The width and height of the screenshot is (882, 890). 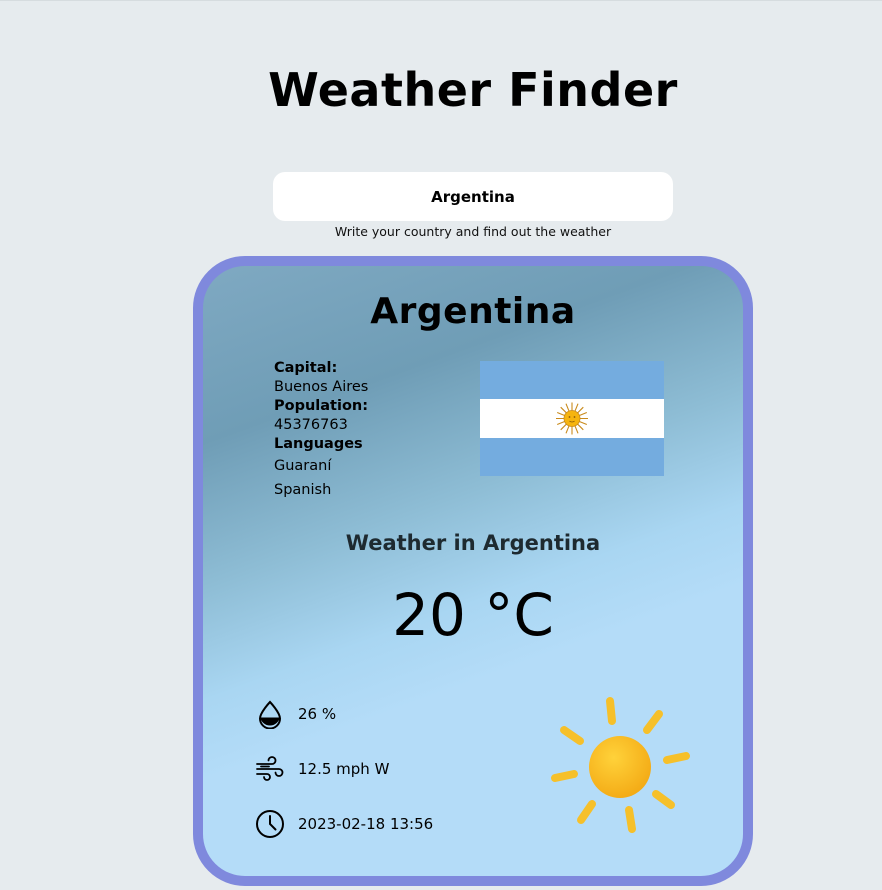 I want to click on sun-of-may-emblem, so click(x=572, y=418).